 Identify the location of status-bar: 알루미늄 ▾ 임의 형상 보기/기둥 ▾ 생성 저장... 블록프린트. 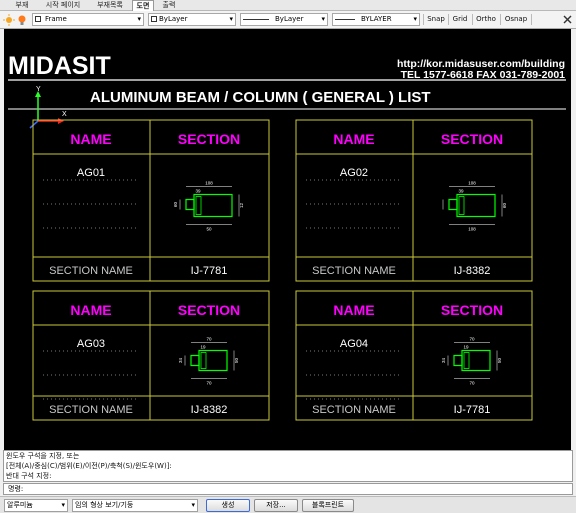
(288, 504).